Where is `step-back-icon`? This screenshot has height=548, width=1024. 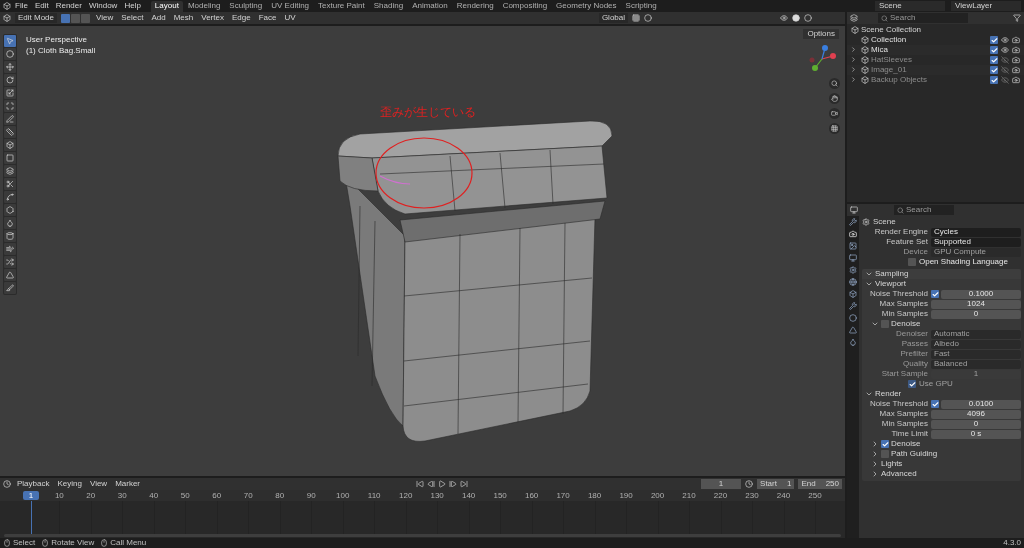 step-back-icon is located at coordinates (431, 484).